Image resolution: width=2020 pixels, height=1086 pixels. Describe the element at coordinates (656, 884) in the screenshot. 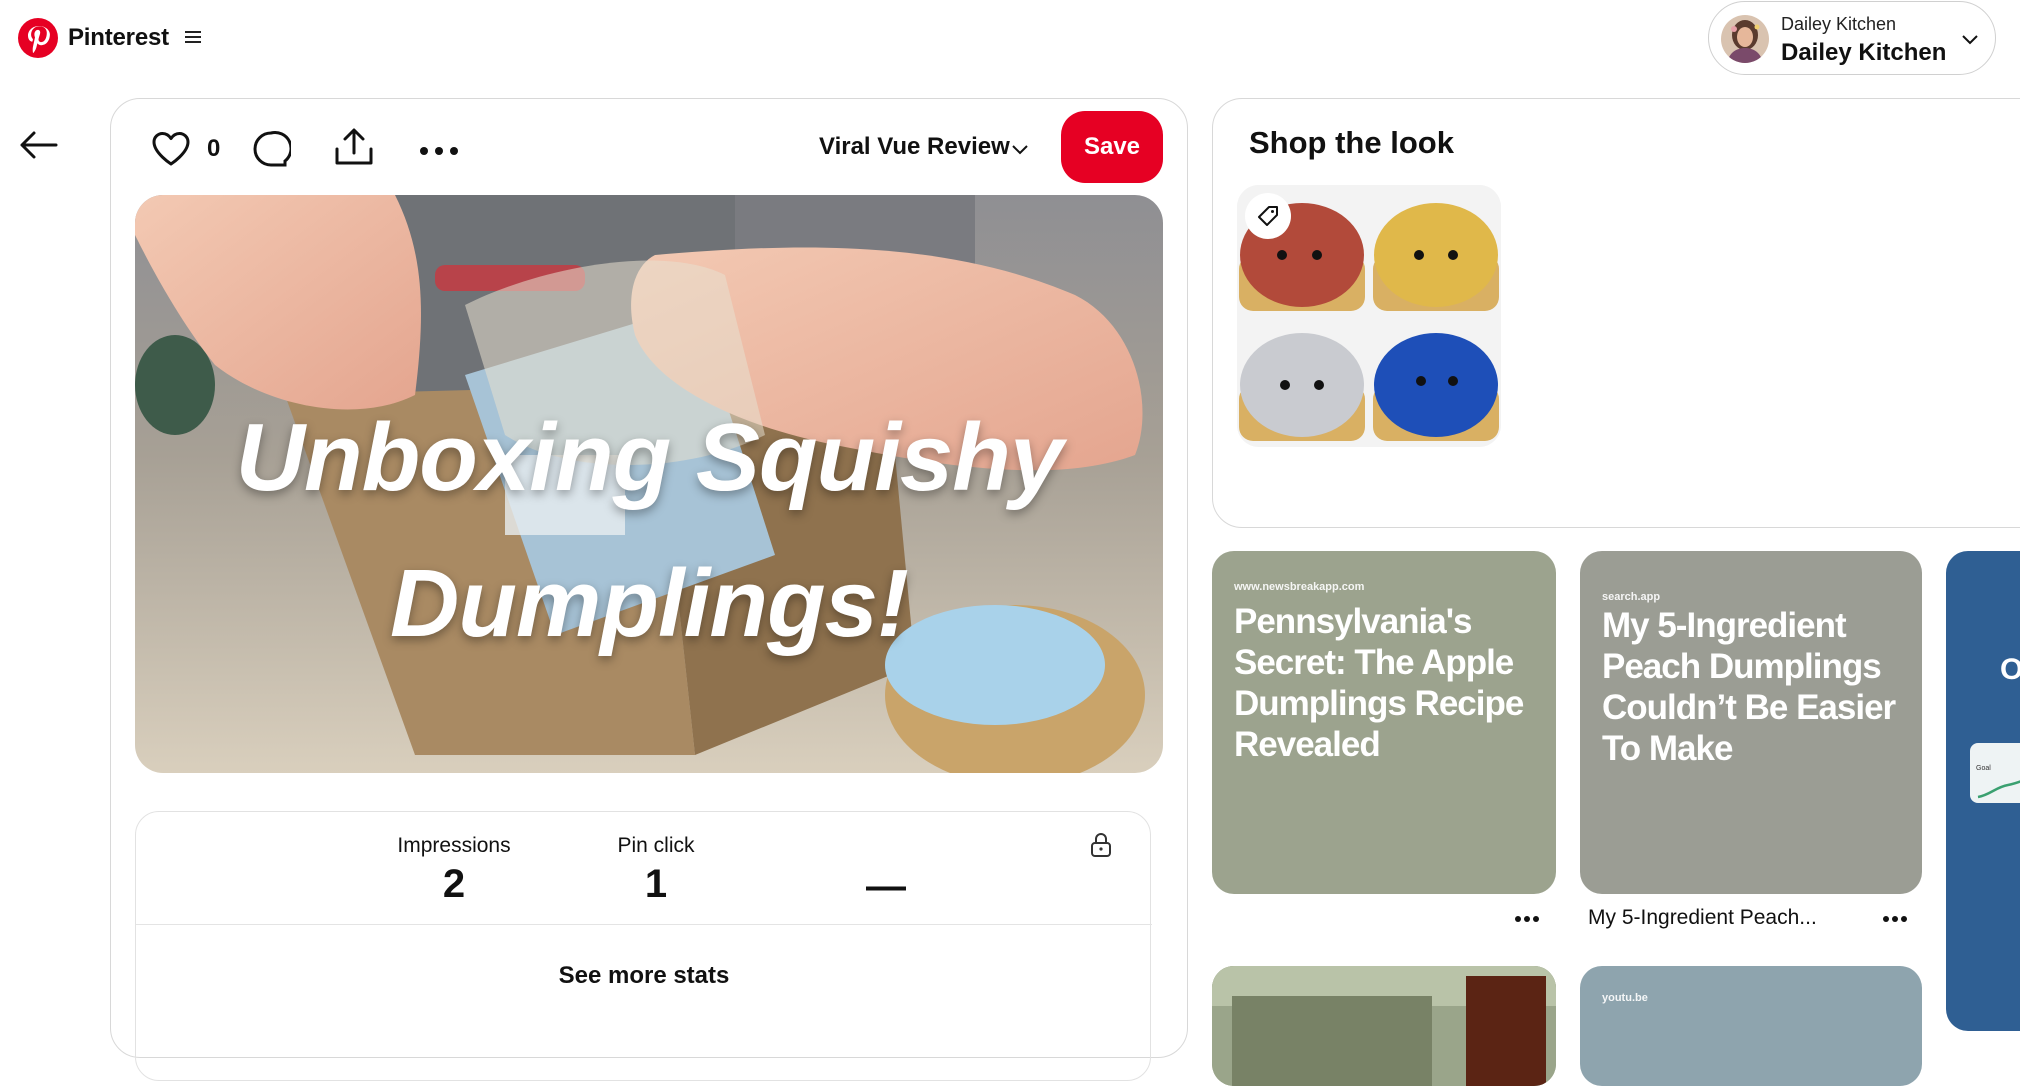

I see `pin-click-value: 1` at that location.